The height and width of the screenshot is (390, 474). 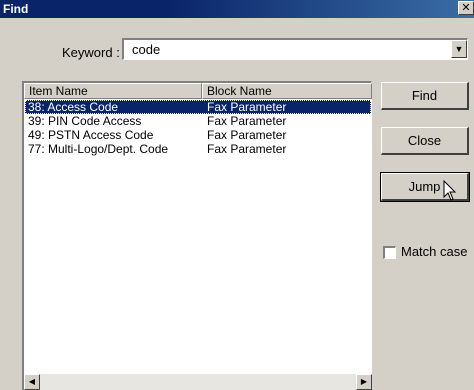 I want to click on column-header-block-name: Block Name, so click(x=287, y=91).